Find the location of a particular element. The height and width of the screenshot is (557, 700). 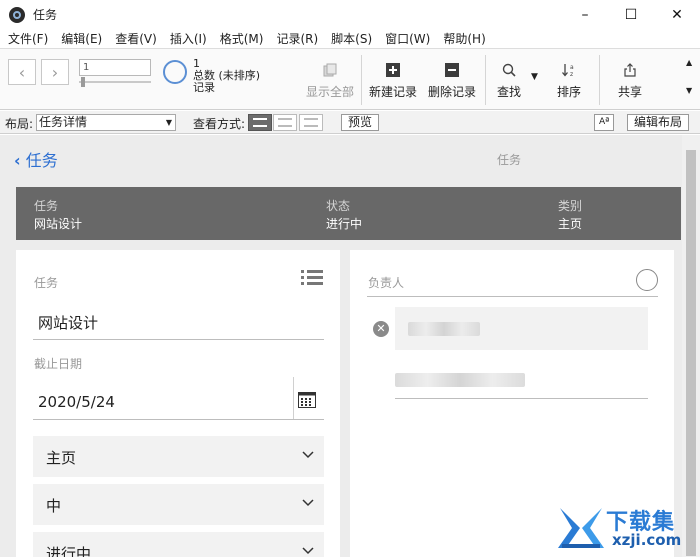

window-title: 任务 is located at coordinates (45, 15).